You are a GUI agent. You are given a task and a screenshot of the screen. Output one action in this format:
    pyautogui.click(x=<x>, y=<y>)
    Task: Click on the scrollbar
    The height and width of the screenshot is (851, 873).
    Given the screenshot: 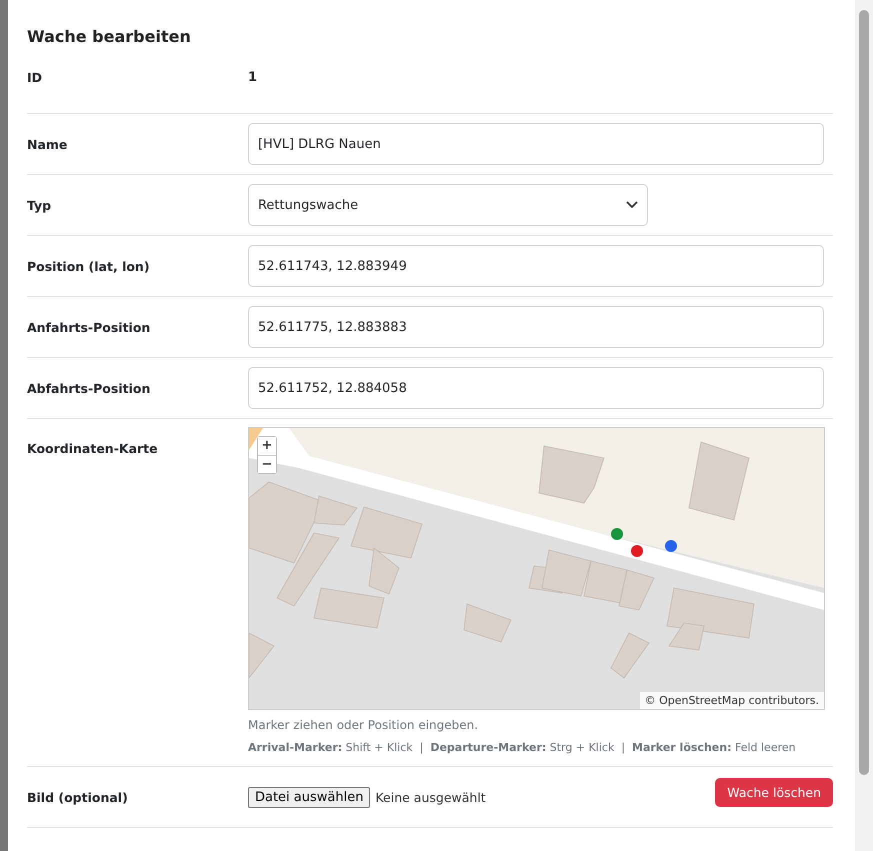 What is the action you would take?
    pyautogui.click(x=864, y=425)
    